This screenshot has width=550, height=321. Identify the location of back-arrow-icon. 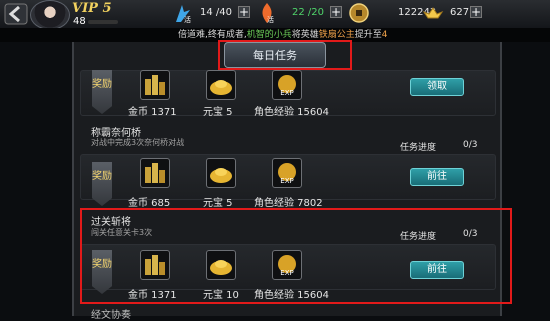
(16, 14).